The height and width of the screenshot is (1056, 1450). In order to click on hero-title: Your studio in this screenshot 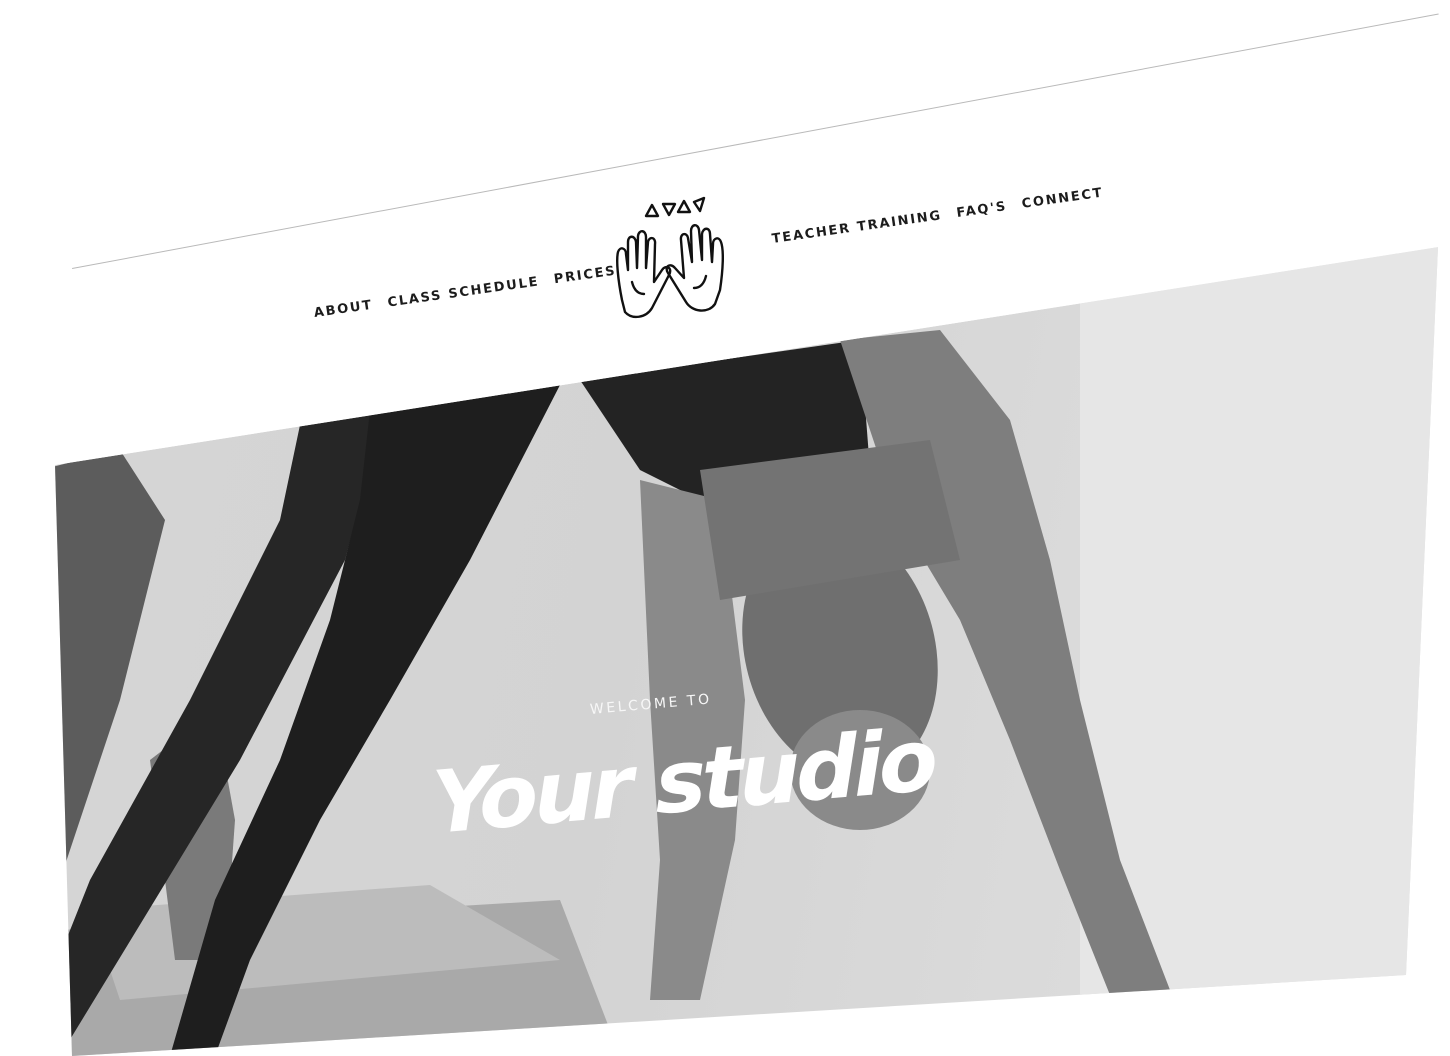, I will do `click(683, 782)`.